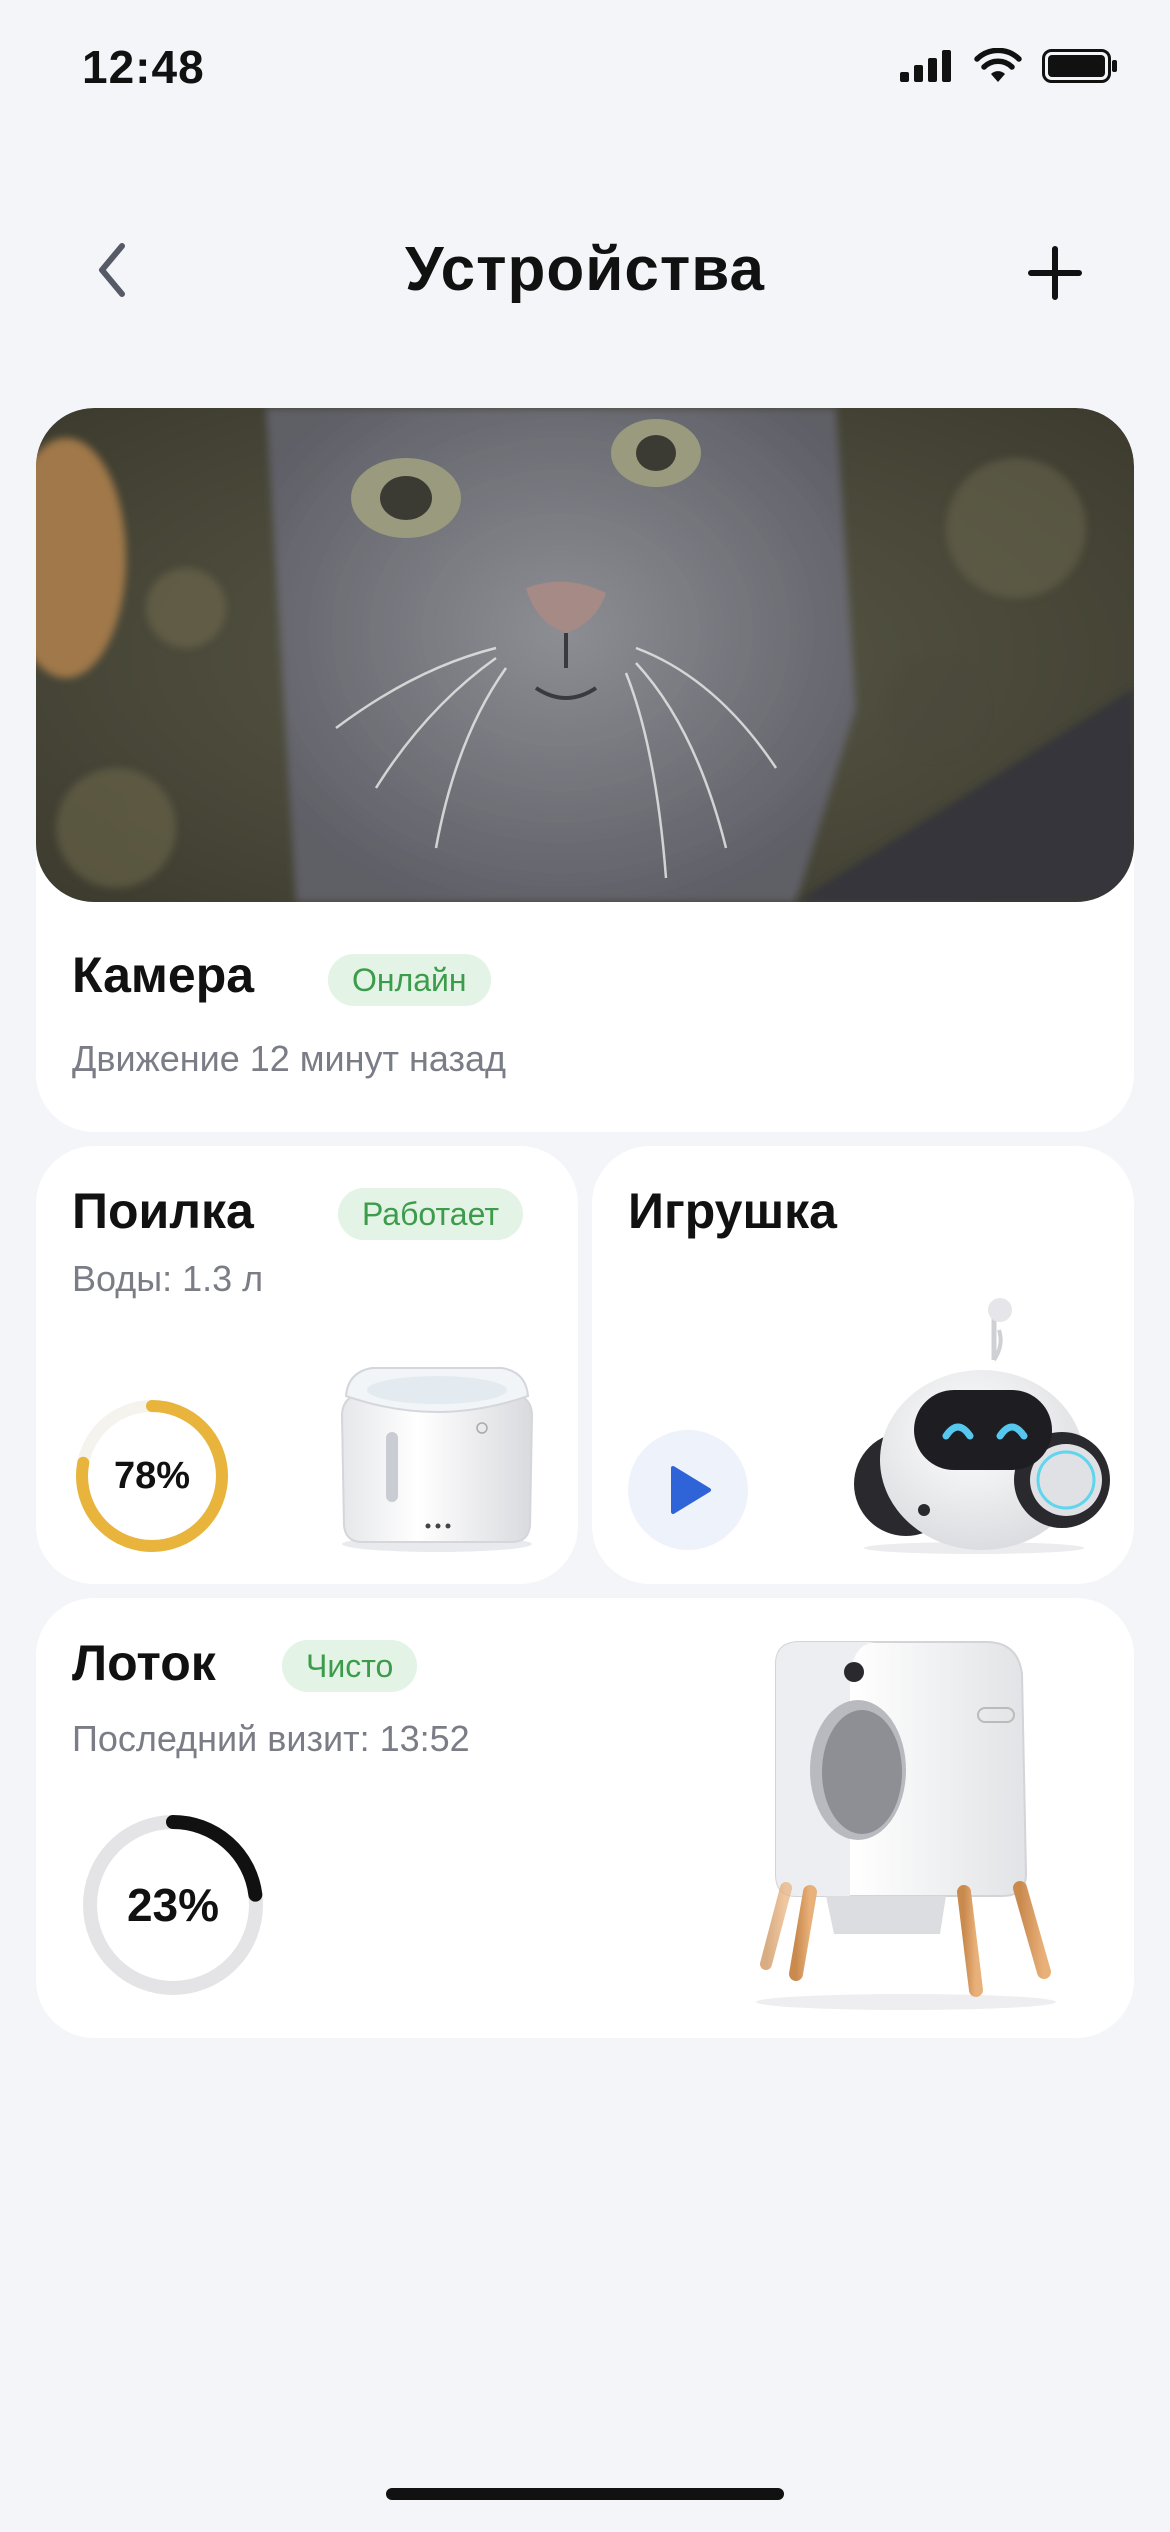 Image resolution: width=1170 pixels, height=2532 pixels. I want to click on litter-box-status-badge: Чисто, so click(350, 1666).